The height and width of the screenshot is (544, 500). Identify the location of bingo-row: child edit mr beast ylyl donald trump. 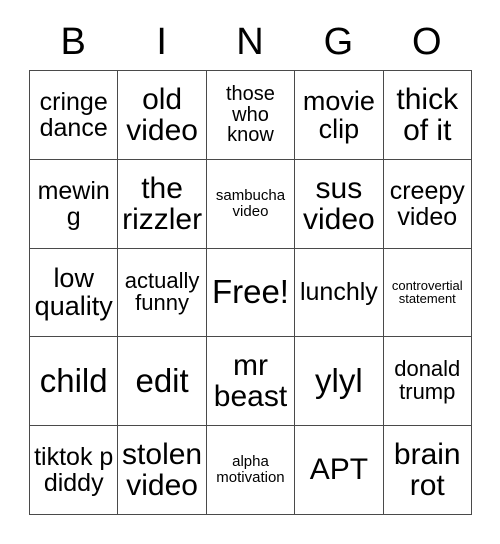
(250, 381).